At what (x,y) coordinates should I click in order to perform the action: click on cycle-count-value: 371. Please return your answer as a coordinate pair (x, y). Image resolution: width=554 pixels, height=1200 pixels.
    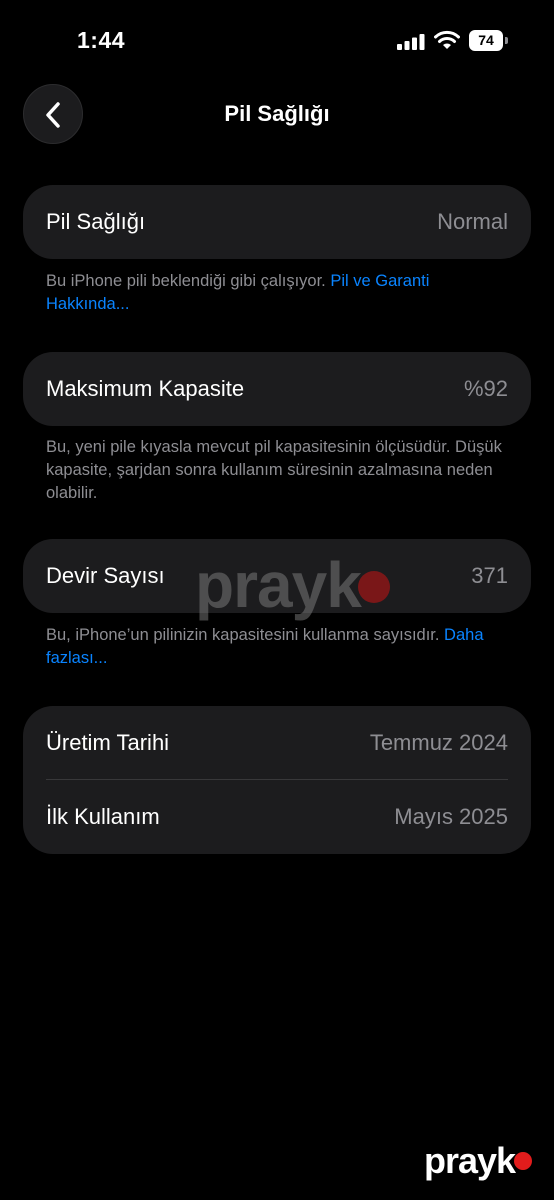
    Looking at the image, I should click on (489, 575).